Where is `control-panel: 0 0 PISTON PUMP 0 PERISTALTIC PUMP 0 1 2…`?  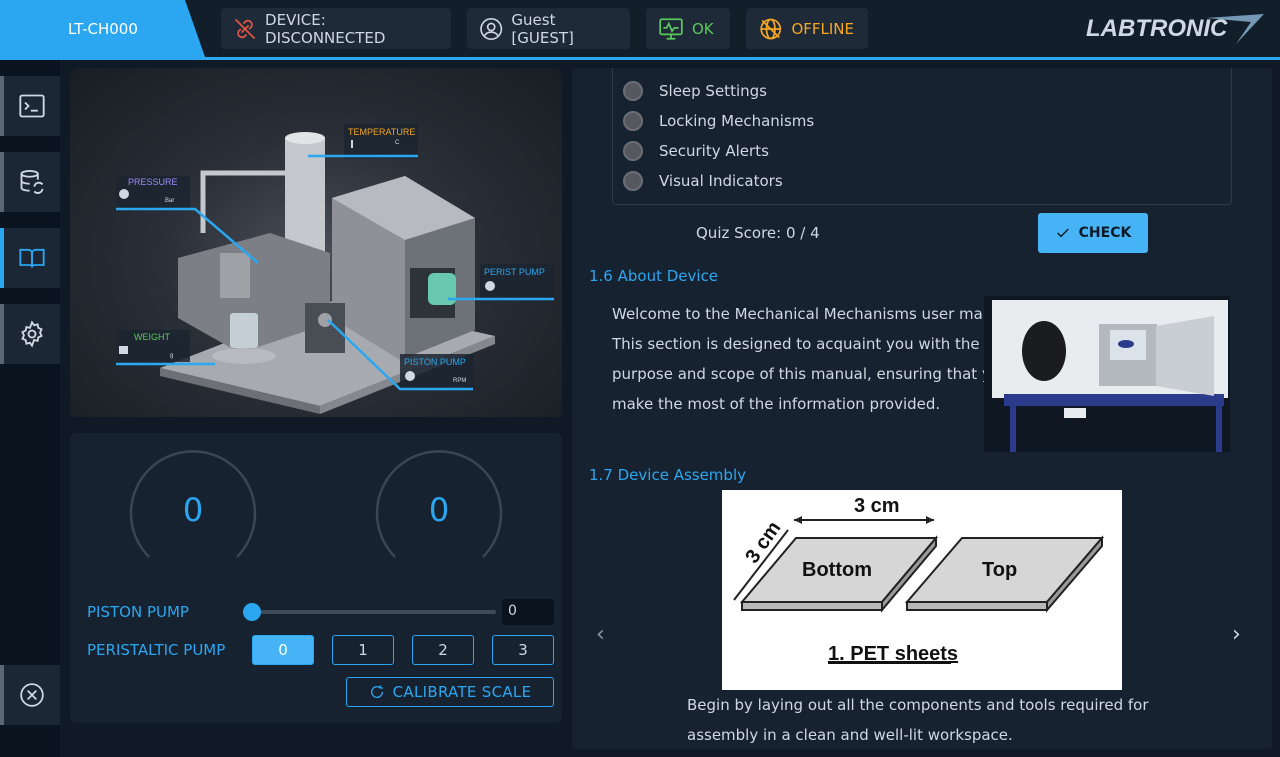
control-panel: 0 0 PISTON PUMP 0 PERISTALTIC PUMP 0 1 2… is located at coordinates (316, 578).